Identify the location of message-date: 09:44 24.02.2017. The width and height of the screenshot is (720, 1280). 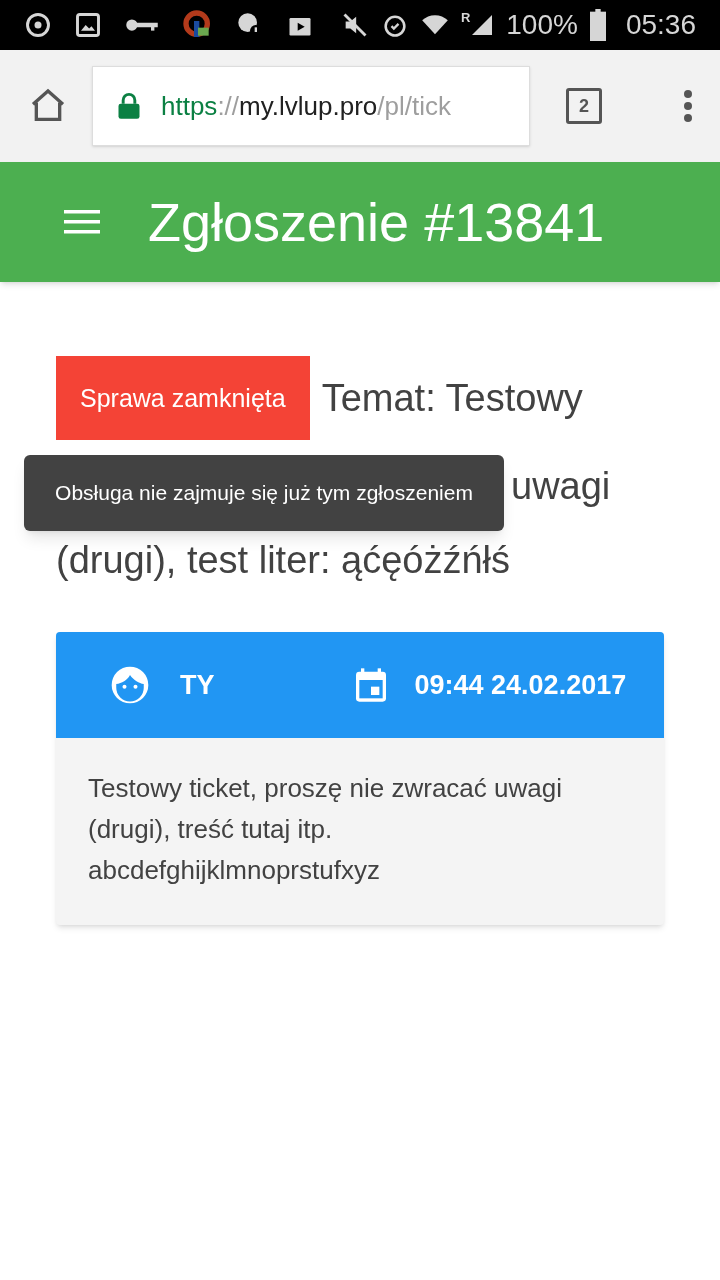
(520, 685).